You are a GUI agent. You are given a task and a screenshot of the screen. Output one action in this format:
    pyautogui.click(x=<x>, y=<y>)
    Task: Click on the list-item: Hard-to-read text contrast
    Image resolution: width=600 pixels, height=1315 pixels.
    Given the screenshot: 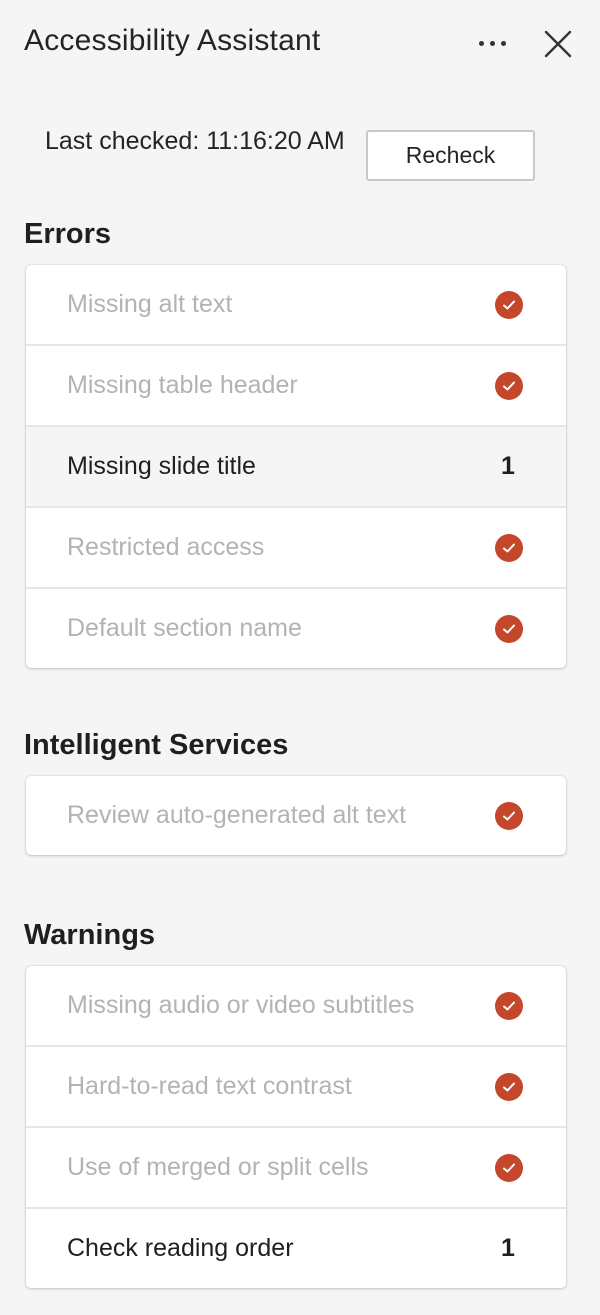 What is the action you would take?
    pyautogui.click(x=296, y=1087)
    